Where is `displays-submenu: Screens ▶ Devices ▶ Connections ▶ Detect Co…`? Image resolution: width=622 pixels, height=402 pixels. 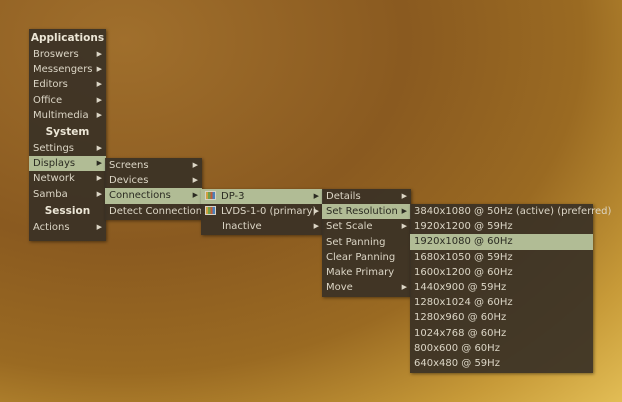
displays-submenu: Screens ▶ Devices ▶ Connections ▶ Detect Co… is located at coordinates (156, 189).